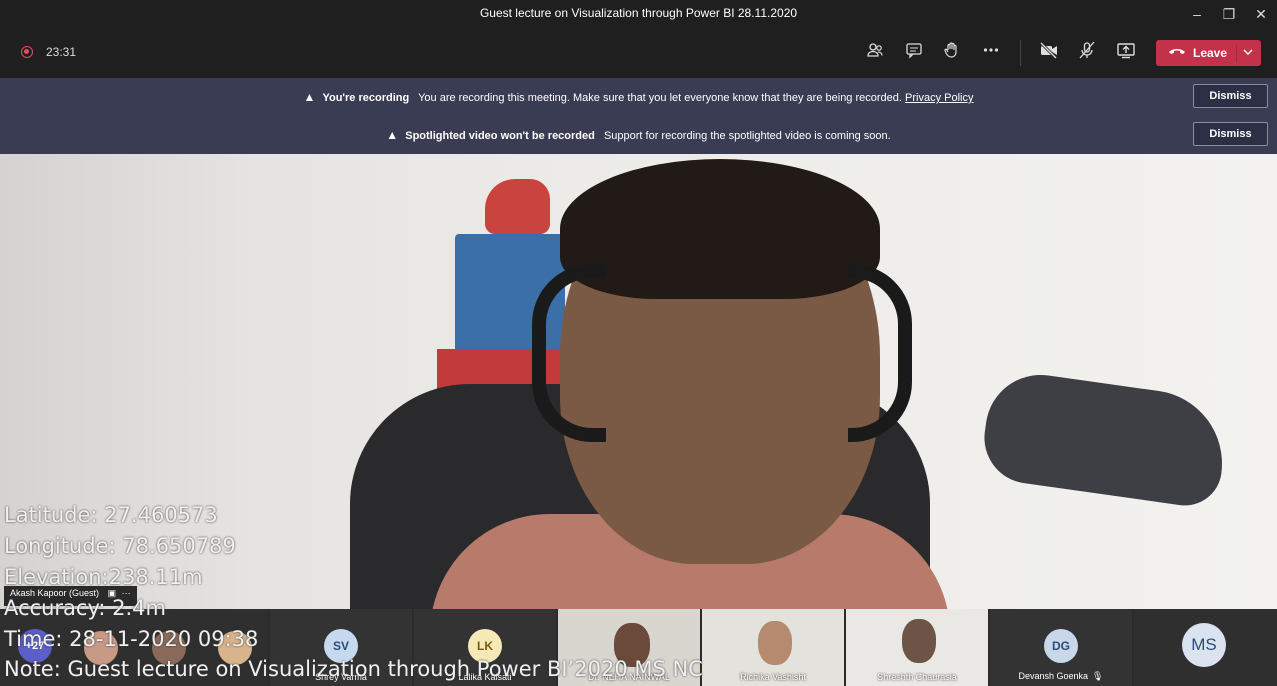  I want to click on privacy-policy-link: Privacy Policy, so click(939, 98).